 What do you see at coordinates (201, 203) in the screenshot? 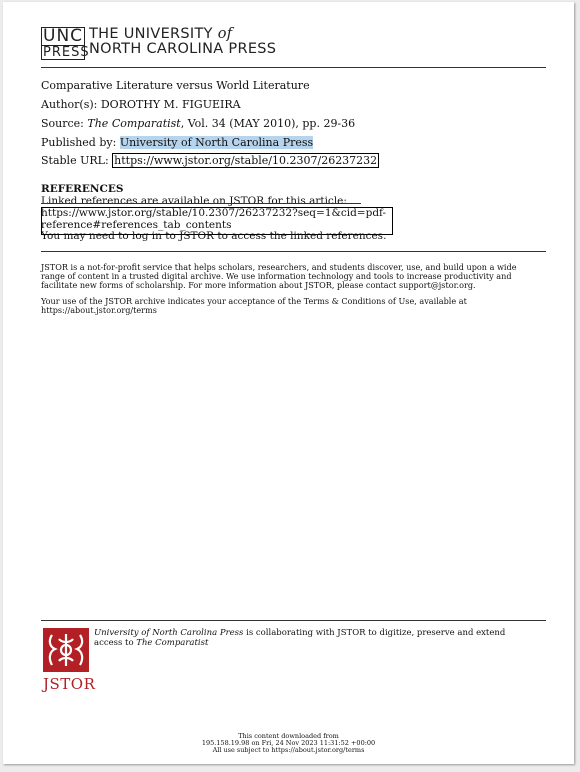
I see `references-overline` at bounding box center [201, 203].